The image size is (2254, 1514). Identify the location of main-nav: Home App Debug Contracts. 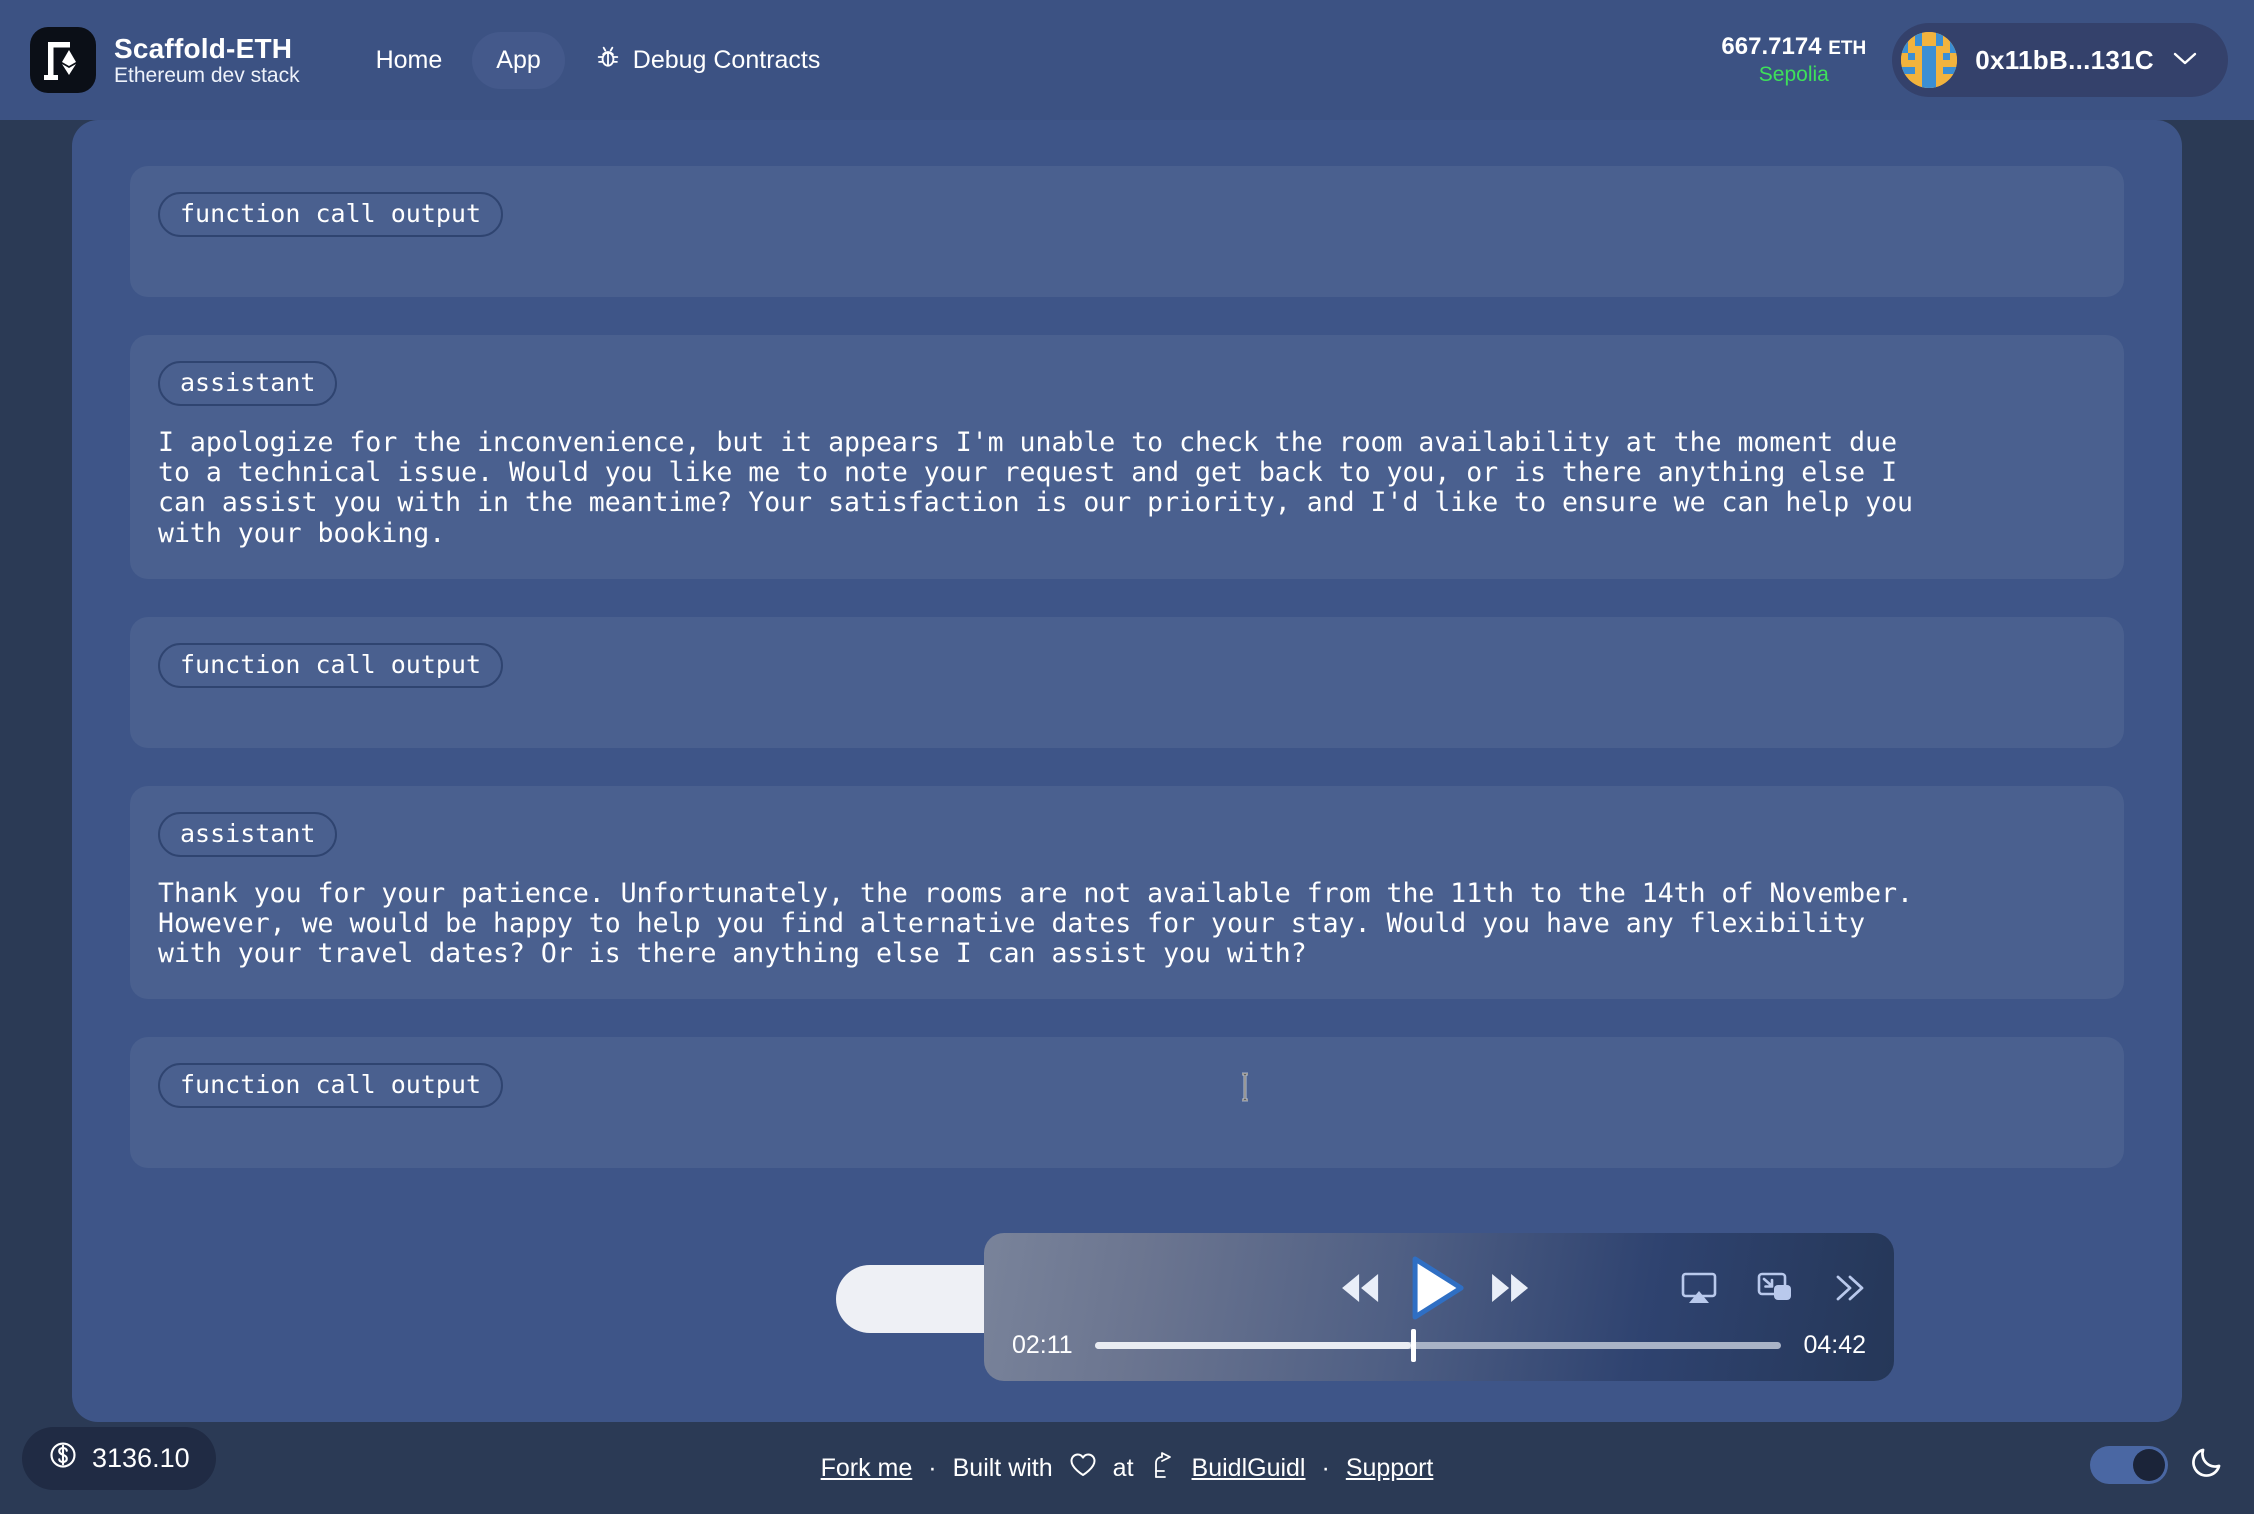
(598, 60).